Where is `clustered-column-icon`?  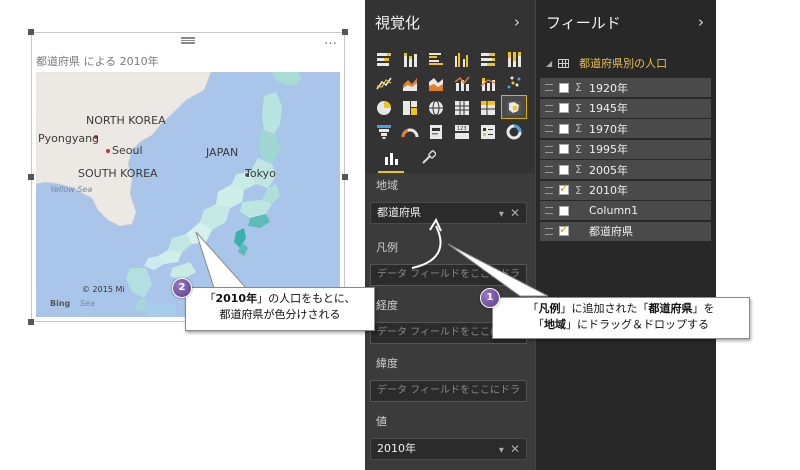
clustered-column-icon is located at coordinates (462, 59).